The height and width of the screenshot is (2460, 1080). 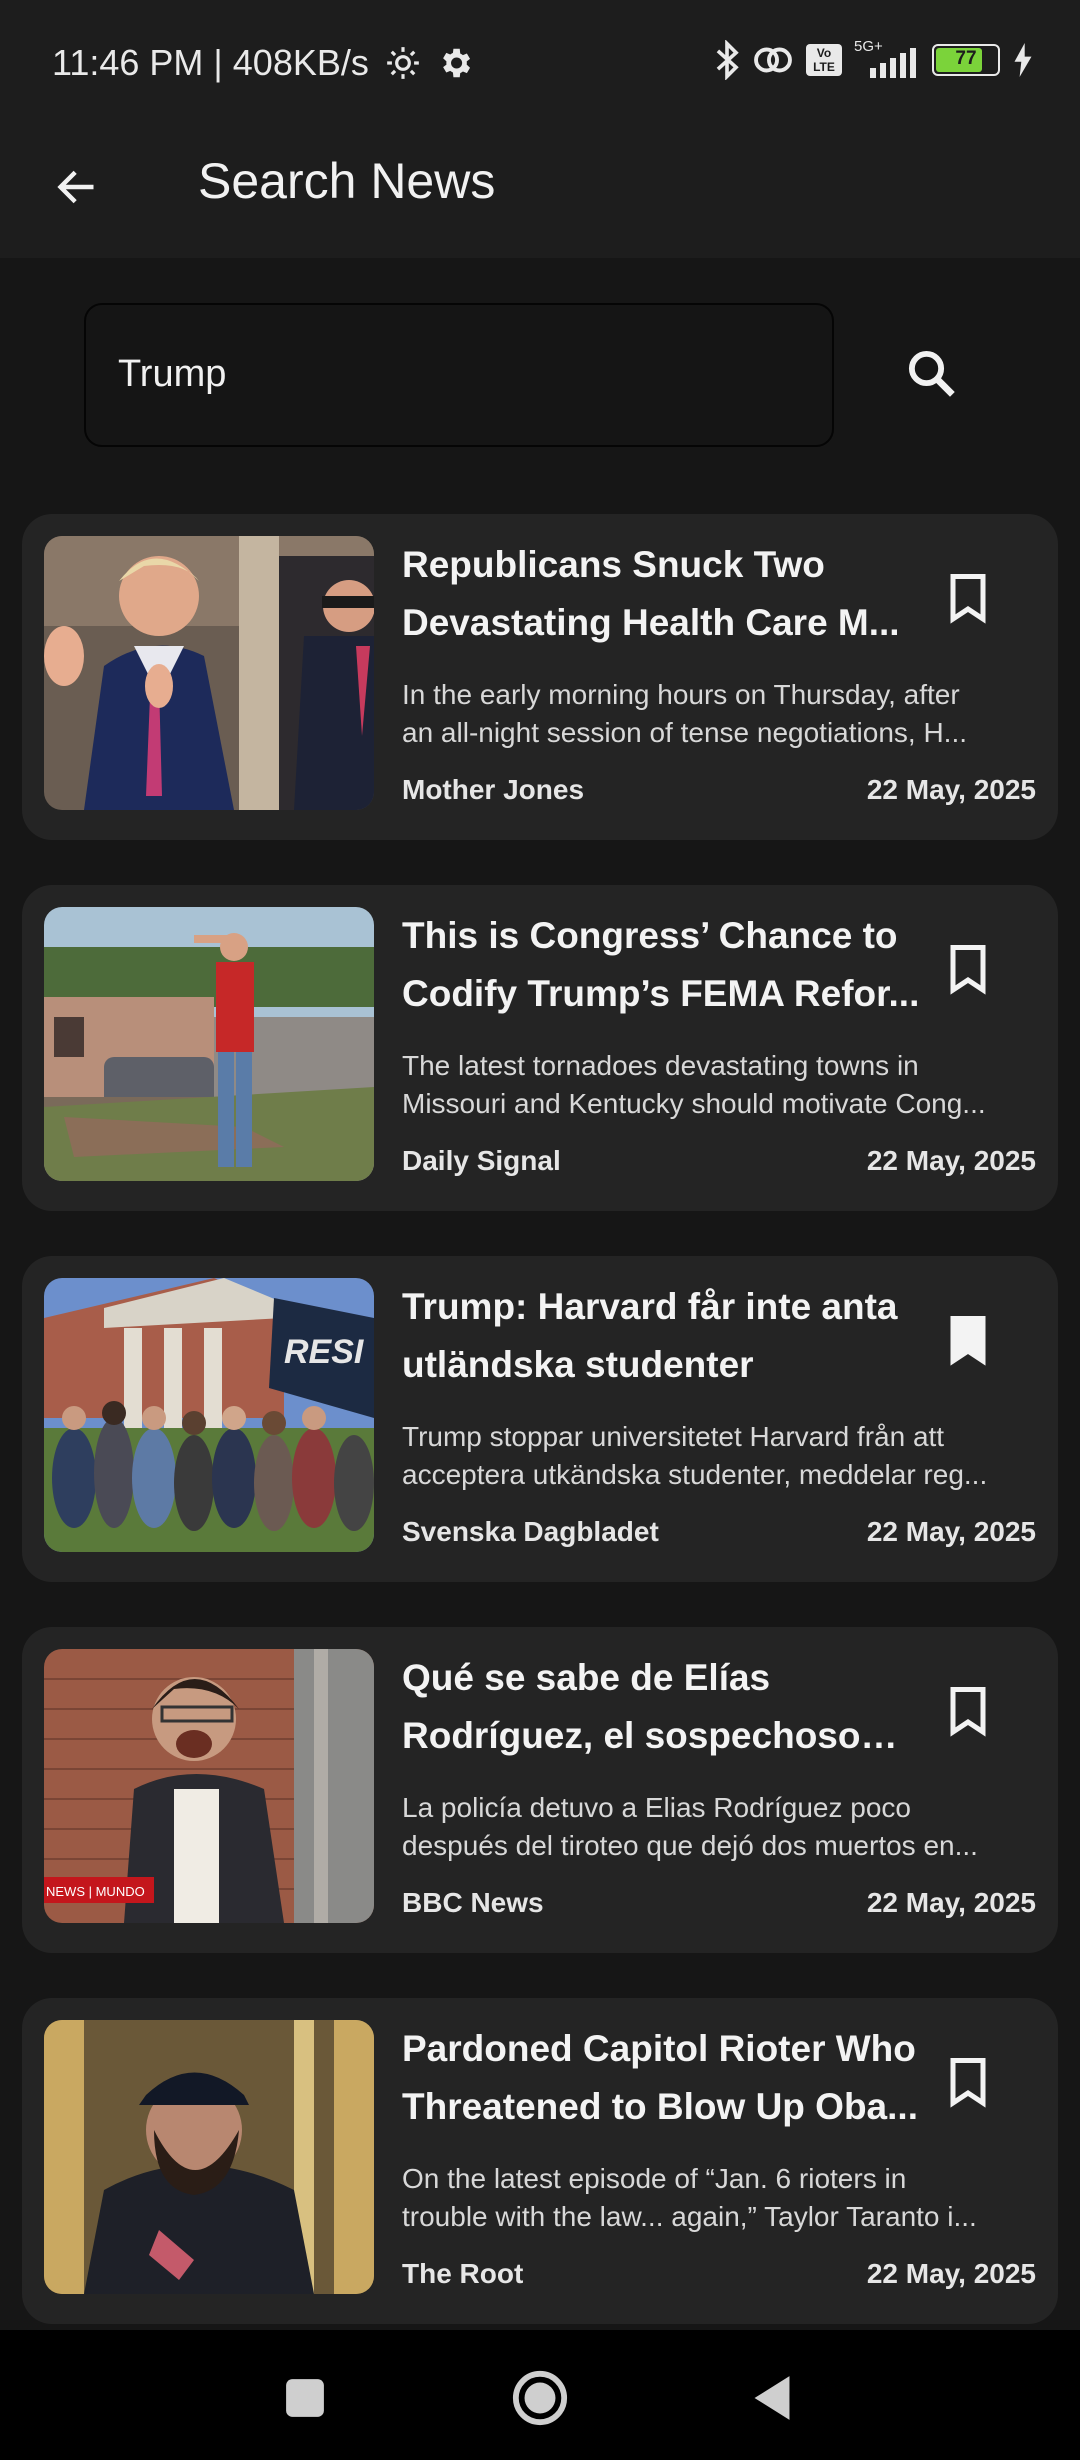 I want to click on page-title: Search News, so click(x=347, y=181).